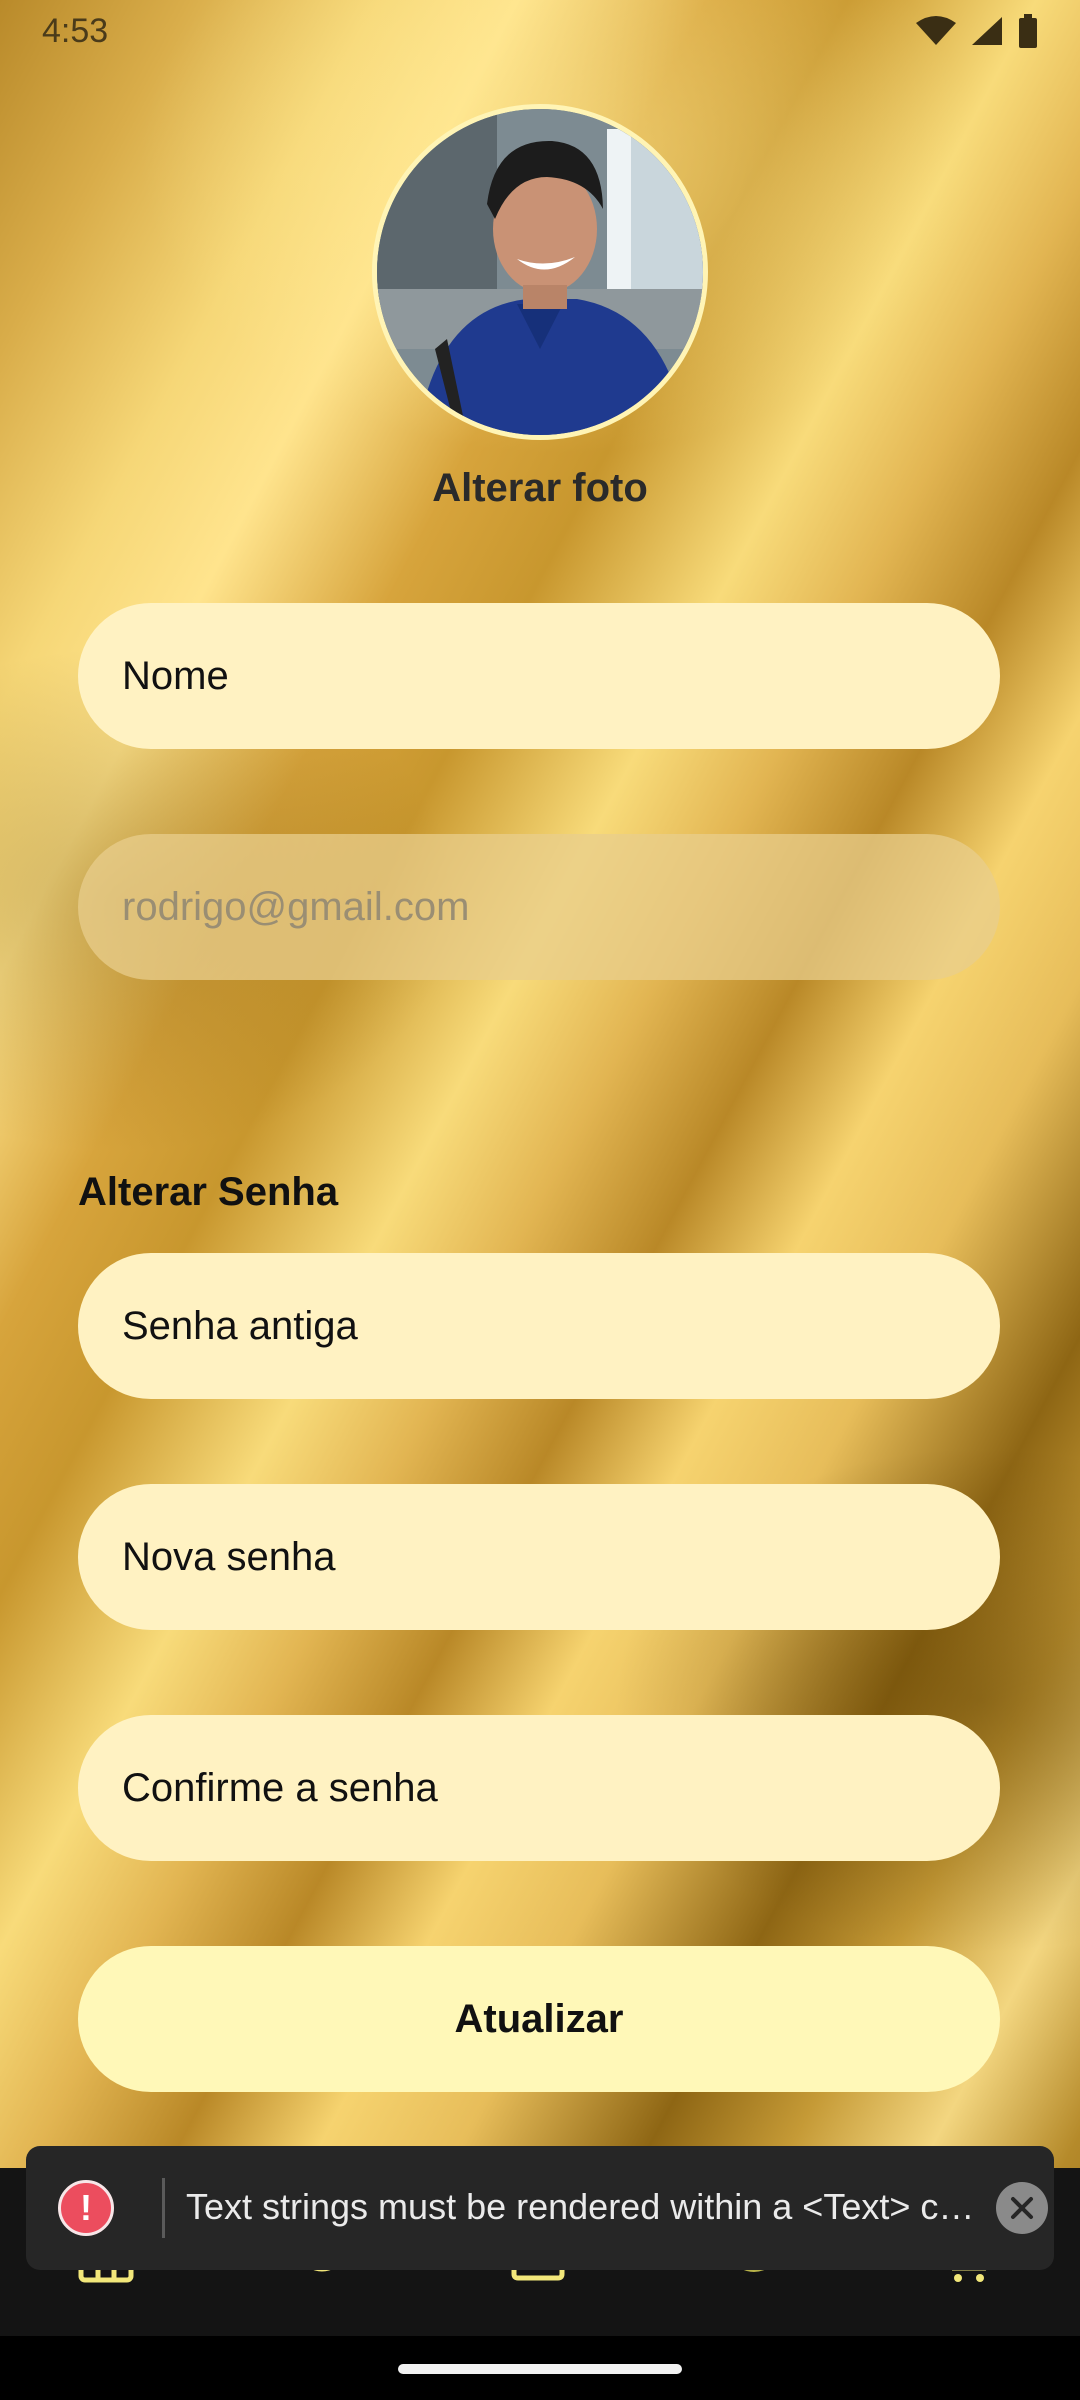 Image resolution: width=1080 pixels, height=2400 pixels. I want to click on old-password-input: Senha antiga, so click(539, 1326).